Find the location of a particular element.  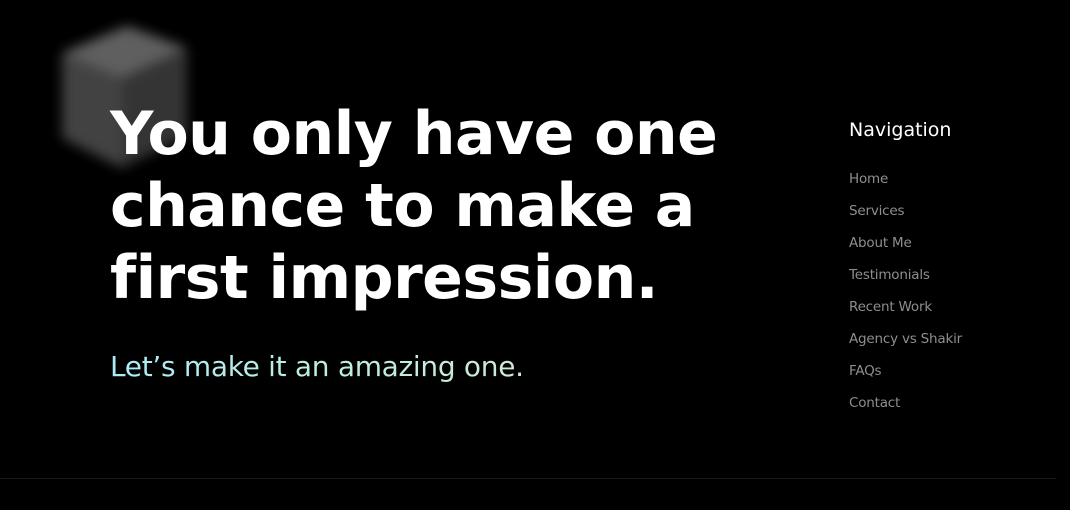

nav-item-about-me: About Me is located at coordinates (949, 250).